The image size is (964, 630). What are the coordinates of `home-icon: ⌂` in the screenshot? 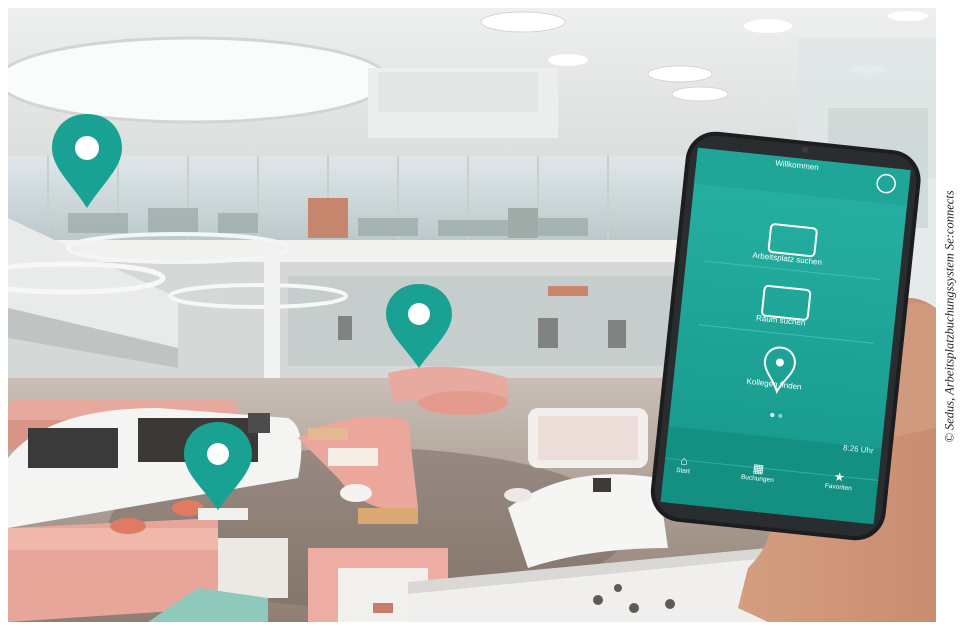 It's located at (684, 460).